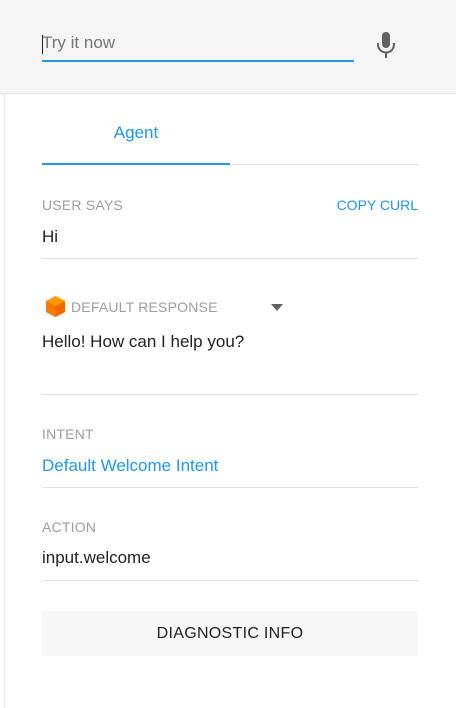 The width and height of the screenshot is (456, 708). I want to click on text-caret, so click(42, 44).